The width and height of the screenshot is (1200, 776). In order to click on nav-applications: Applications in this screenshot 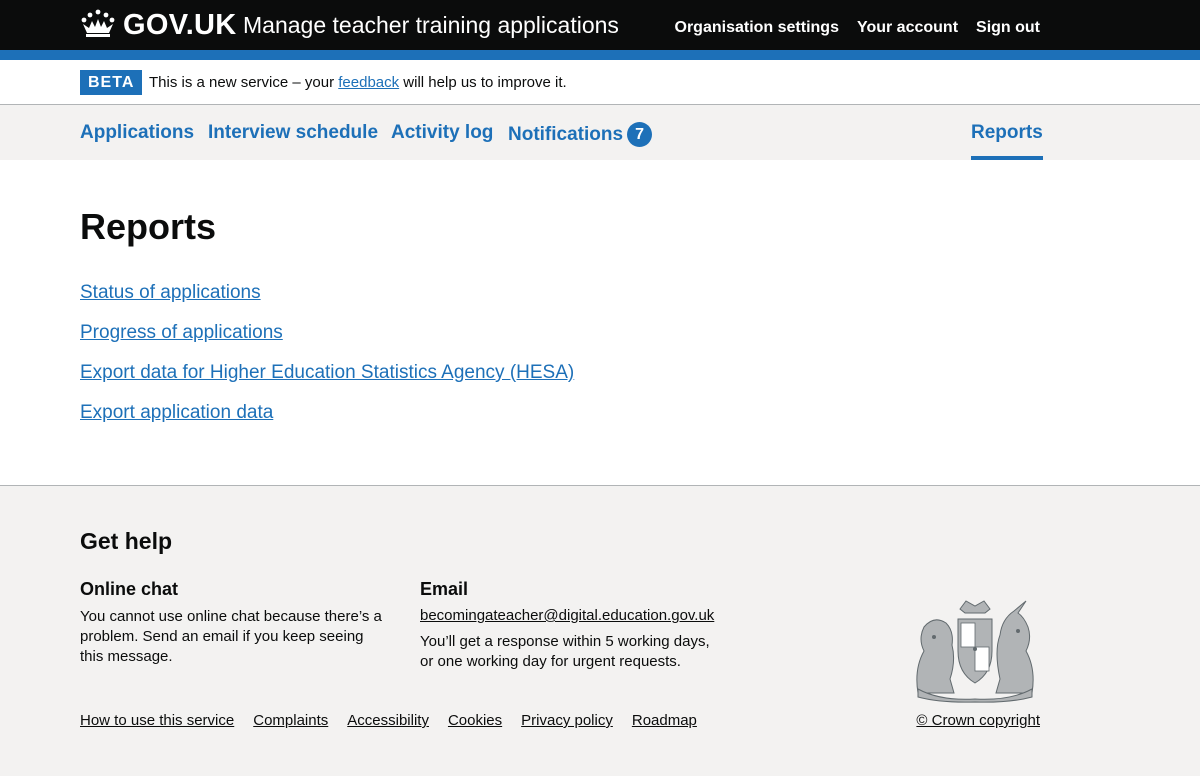, I will do `click(137, 132)`.